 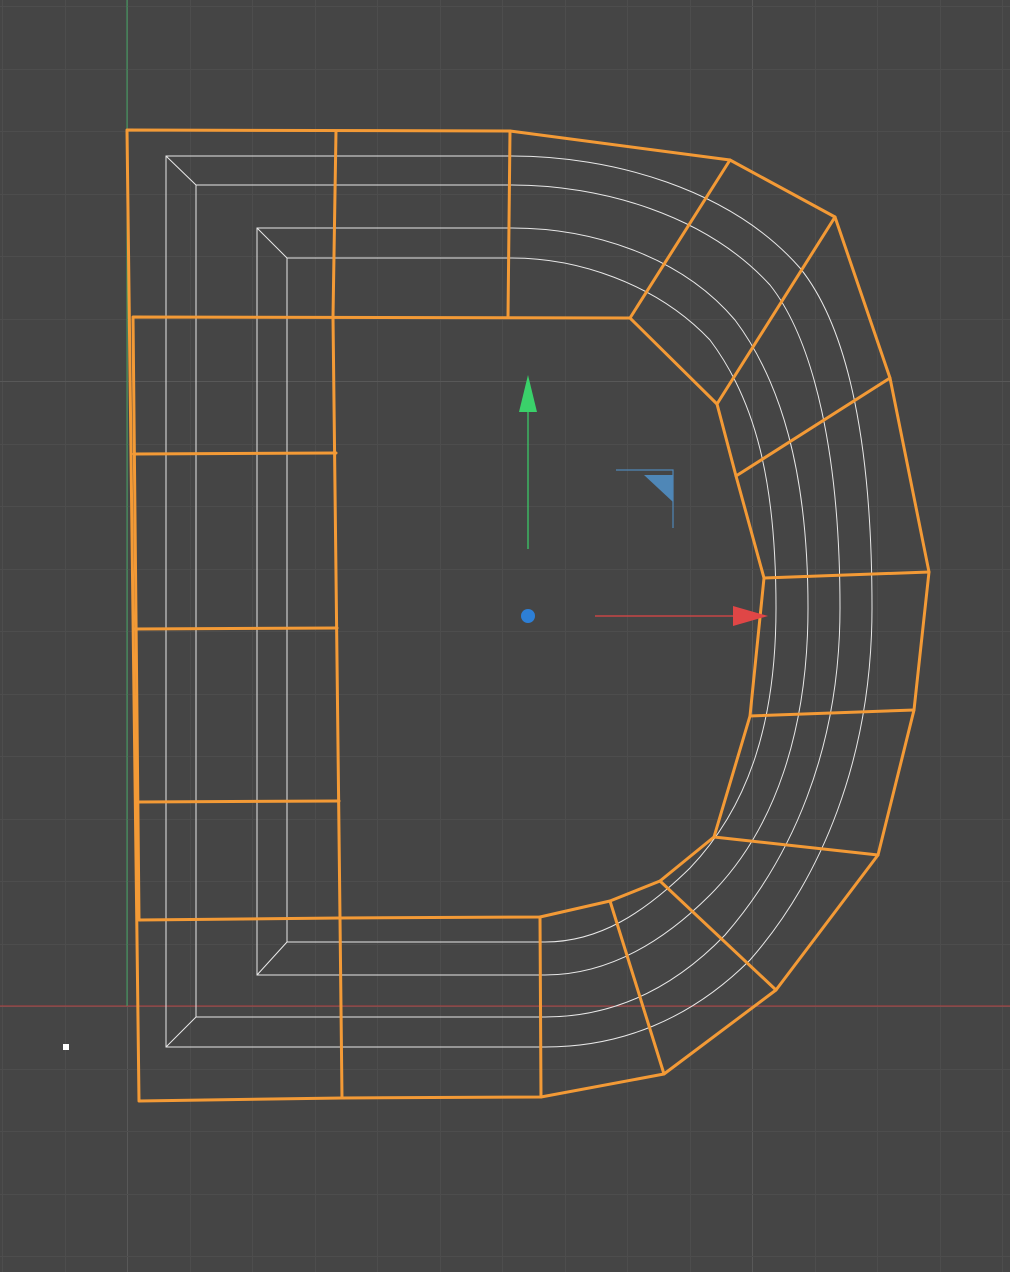 I want to click on pivot-point-icon, so click(x=528, y=616).